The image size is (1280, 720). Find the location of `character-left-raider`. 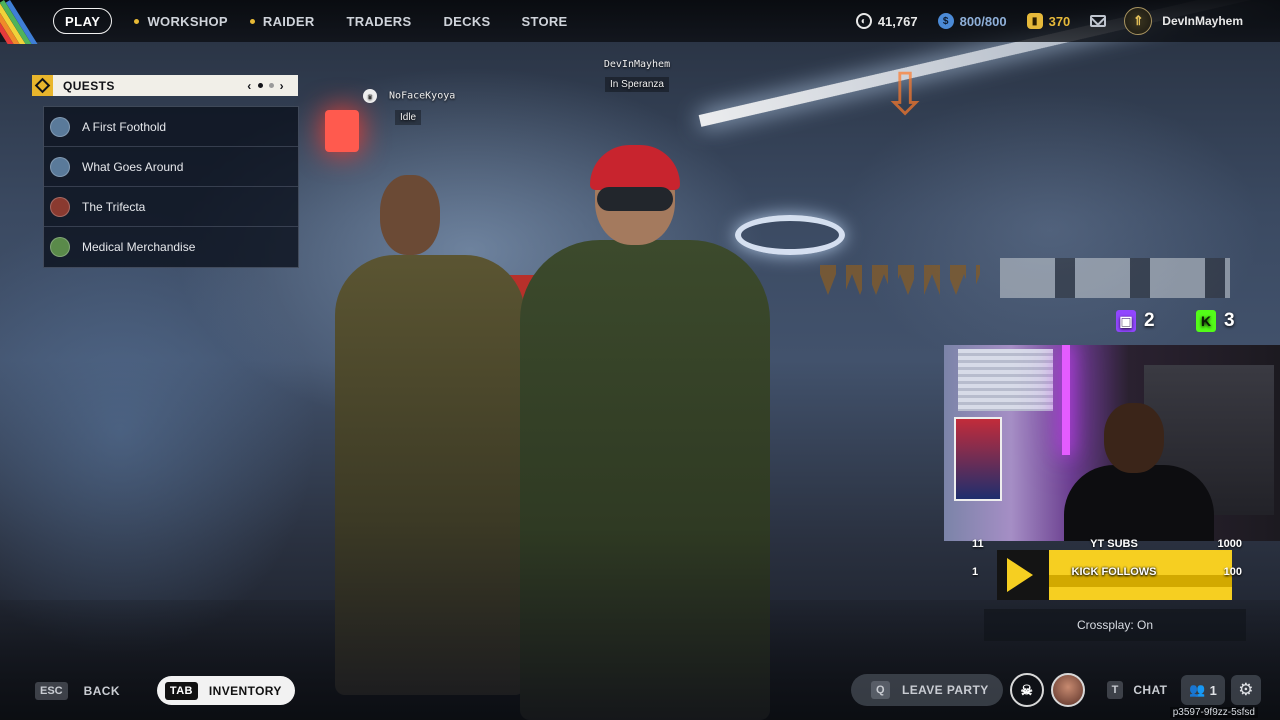

character-left-raider is located at coordinates (435, 440).